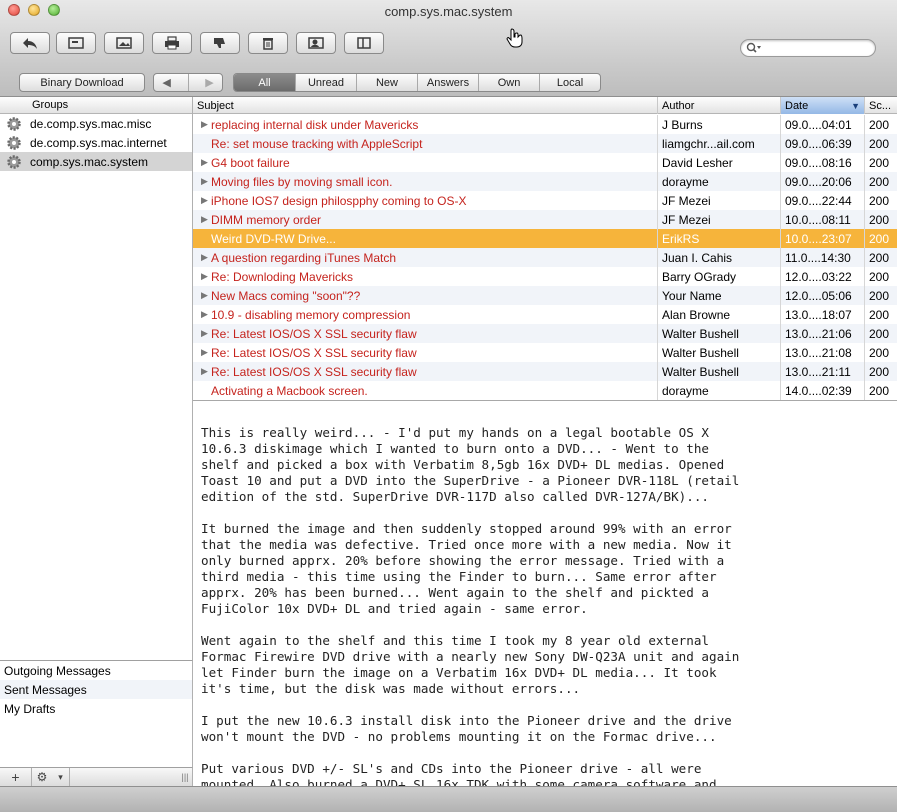  I want to click on row-subject: ▶ Moving files by moving small icon., so click(425, 181).